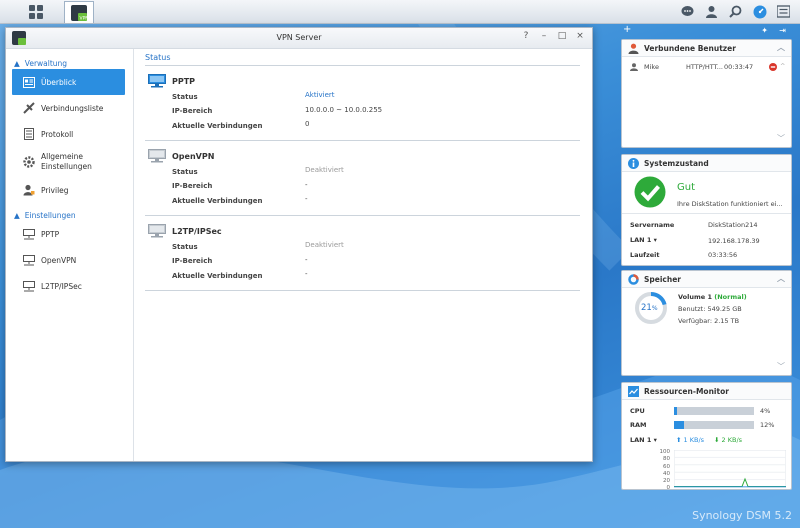 This screenshot has height=528, width=800. I want to click on volume-name: Volume 1 (Normal), so click(712, 297).